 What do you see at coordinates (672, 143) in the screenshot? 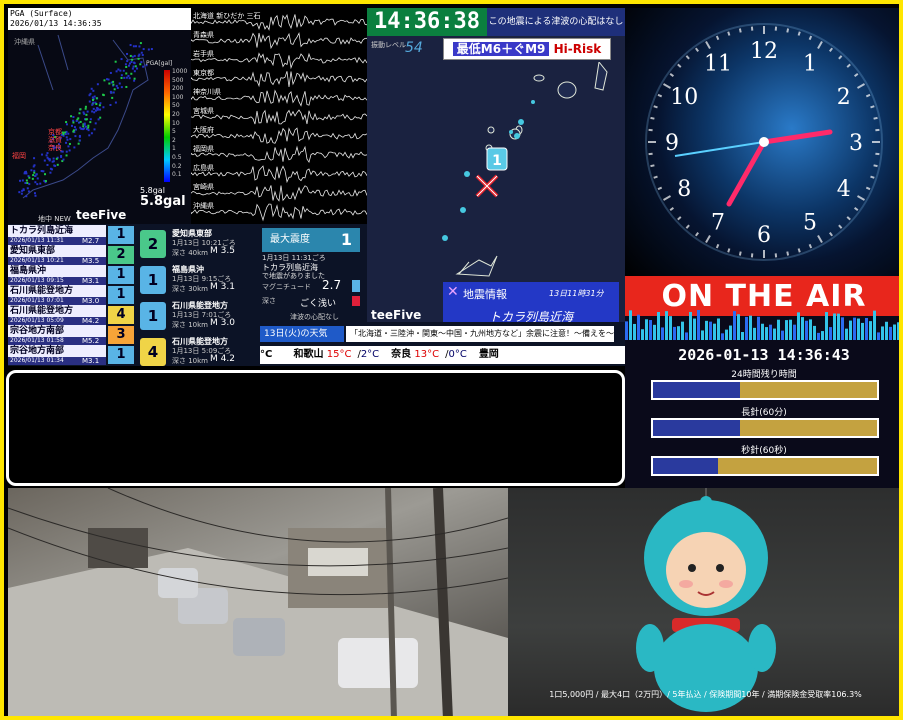
I see `clock-numeral: 9` at bounding box center [672, 143].